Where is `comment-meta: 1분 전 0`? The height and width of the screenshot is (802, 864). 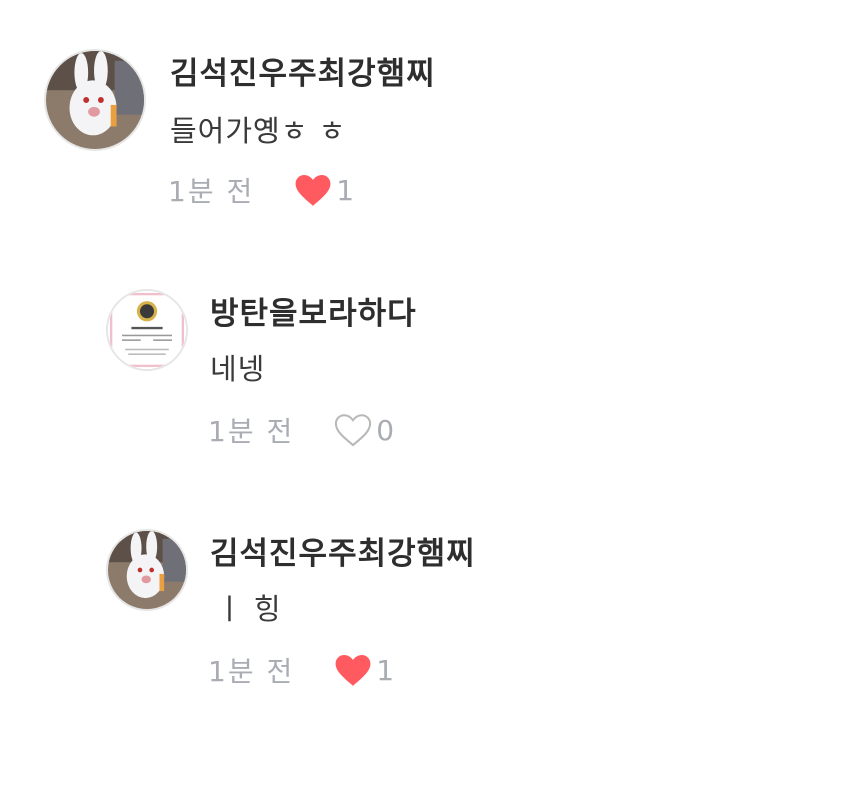 comment-meta: 1분 전 0 is located at coordinates (301, 430).